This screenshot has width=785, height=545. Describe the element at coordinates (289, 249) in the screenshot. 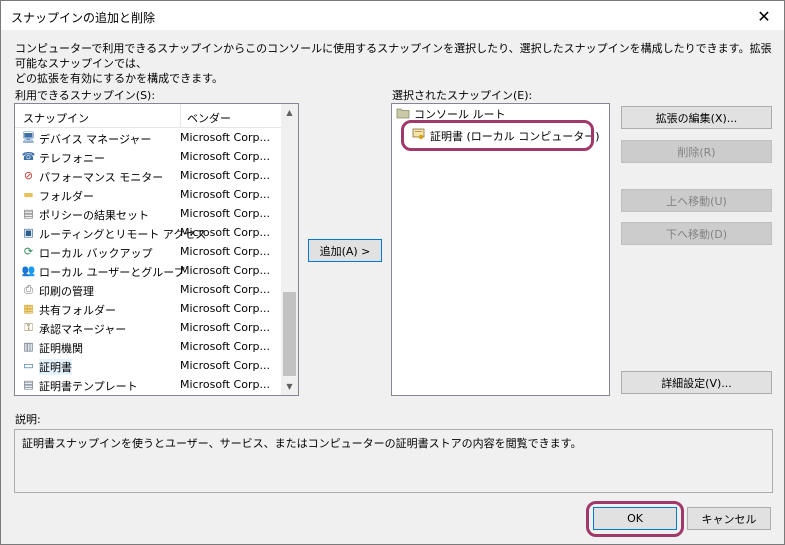

I see `vertical-scrollbar: ▲ ▼` at that location.